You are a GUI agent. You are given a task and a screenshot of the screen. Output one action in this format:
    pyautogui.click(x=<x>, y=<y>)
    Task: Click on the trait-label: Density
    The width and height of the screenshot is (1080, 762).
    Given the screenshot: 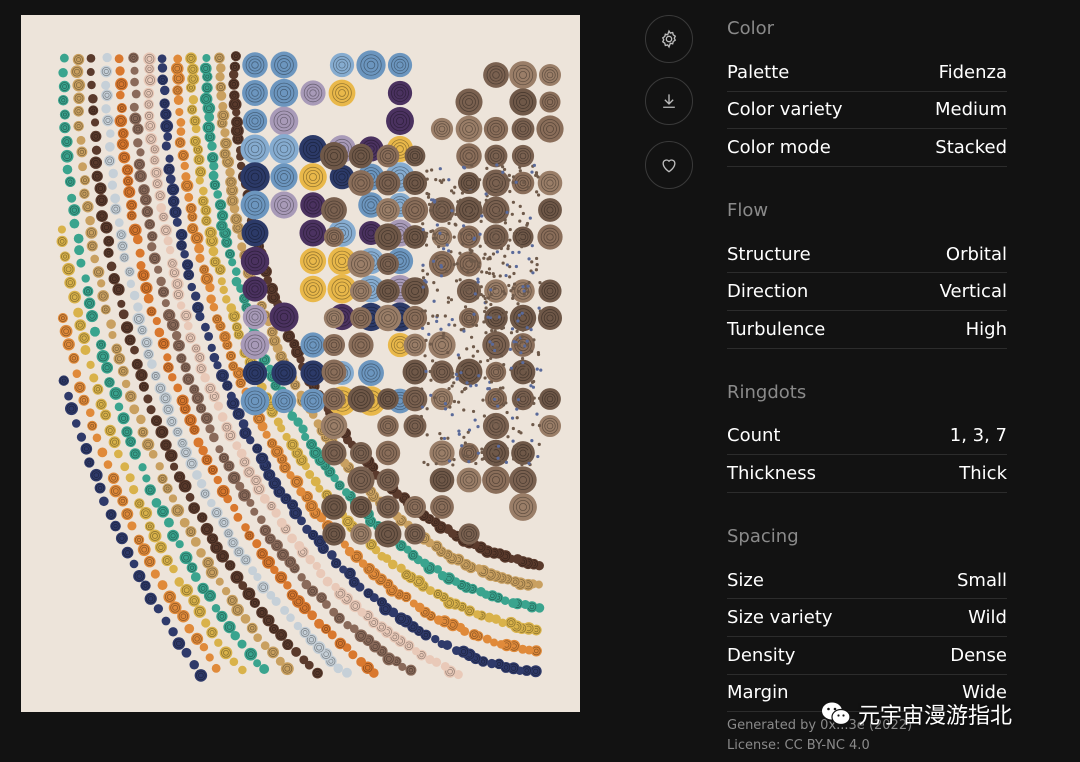 What is the action you would take?
    pyautogui.click(x=761, y=655)
    